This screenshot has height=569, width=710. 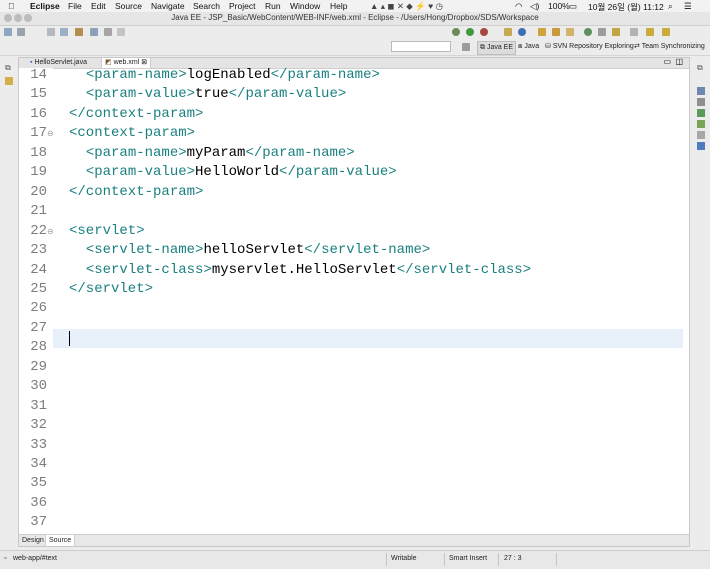 I want to click on line-number: 20, so click(x=38, y=191).